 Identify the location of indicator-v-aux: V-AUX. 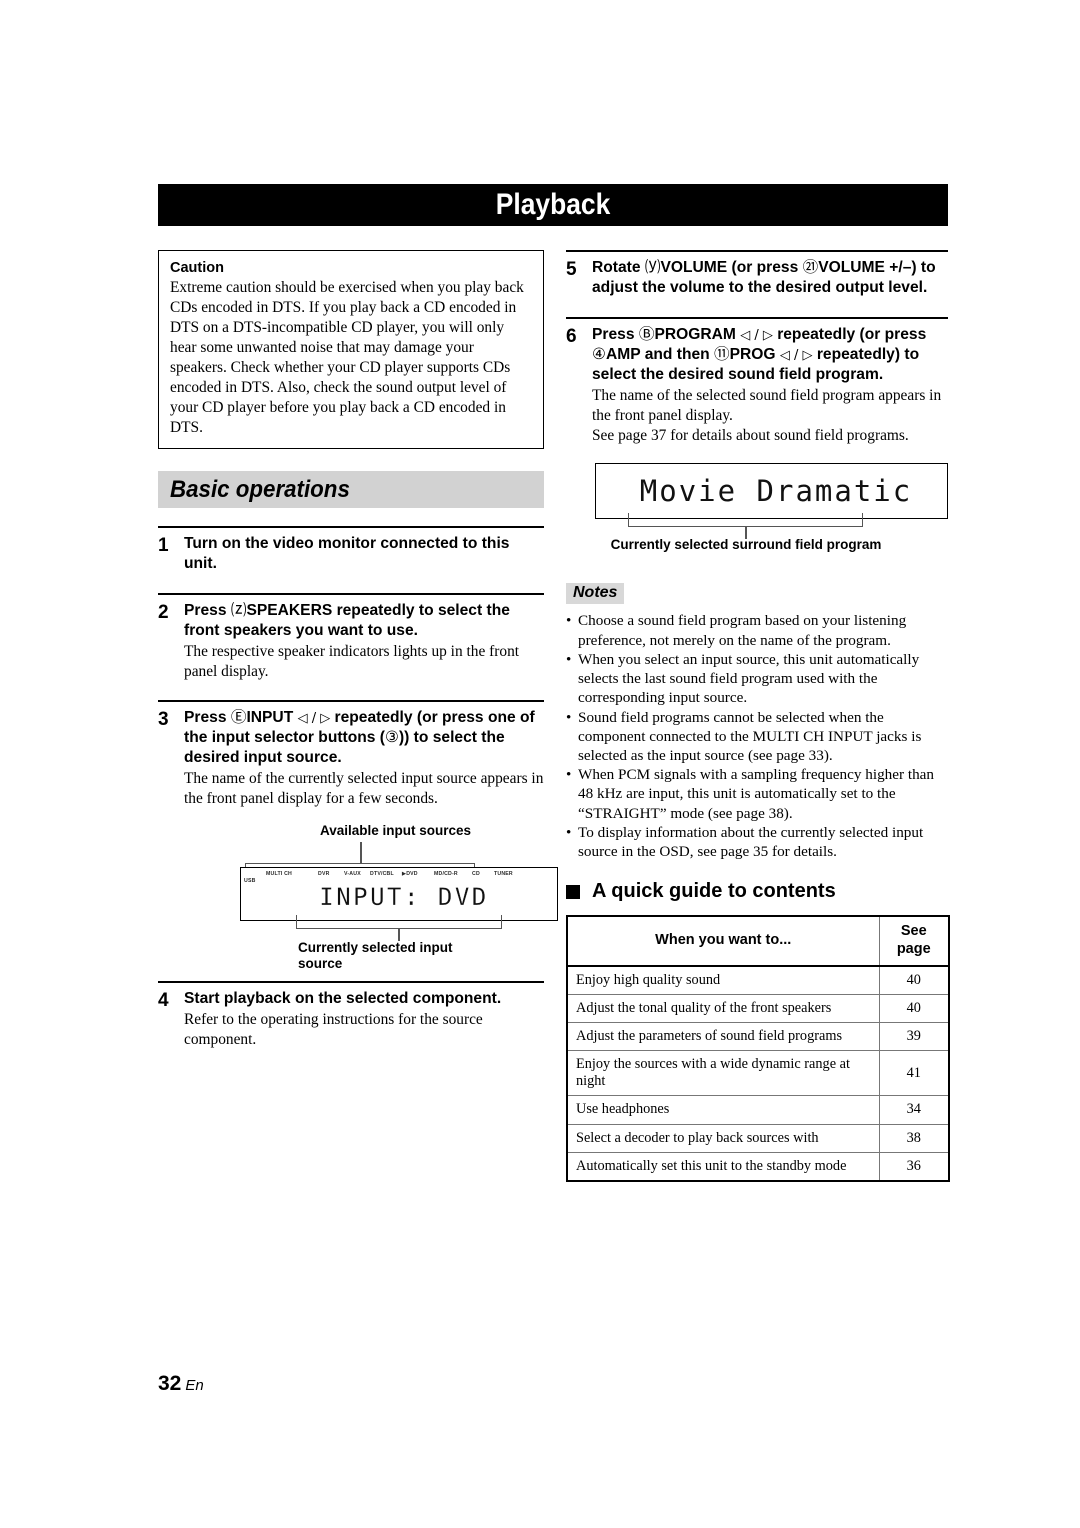
(352, 873).